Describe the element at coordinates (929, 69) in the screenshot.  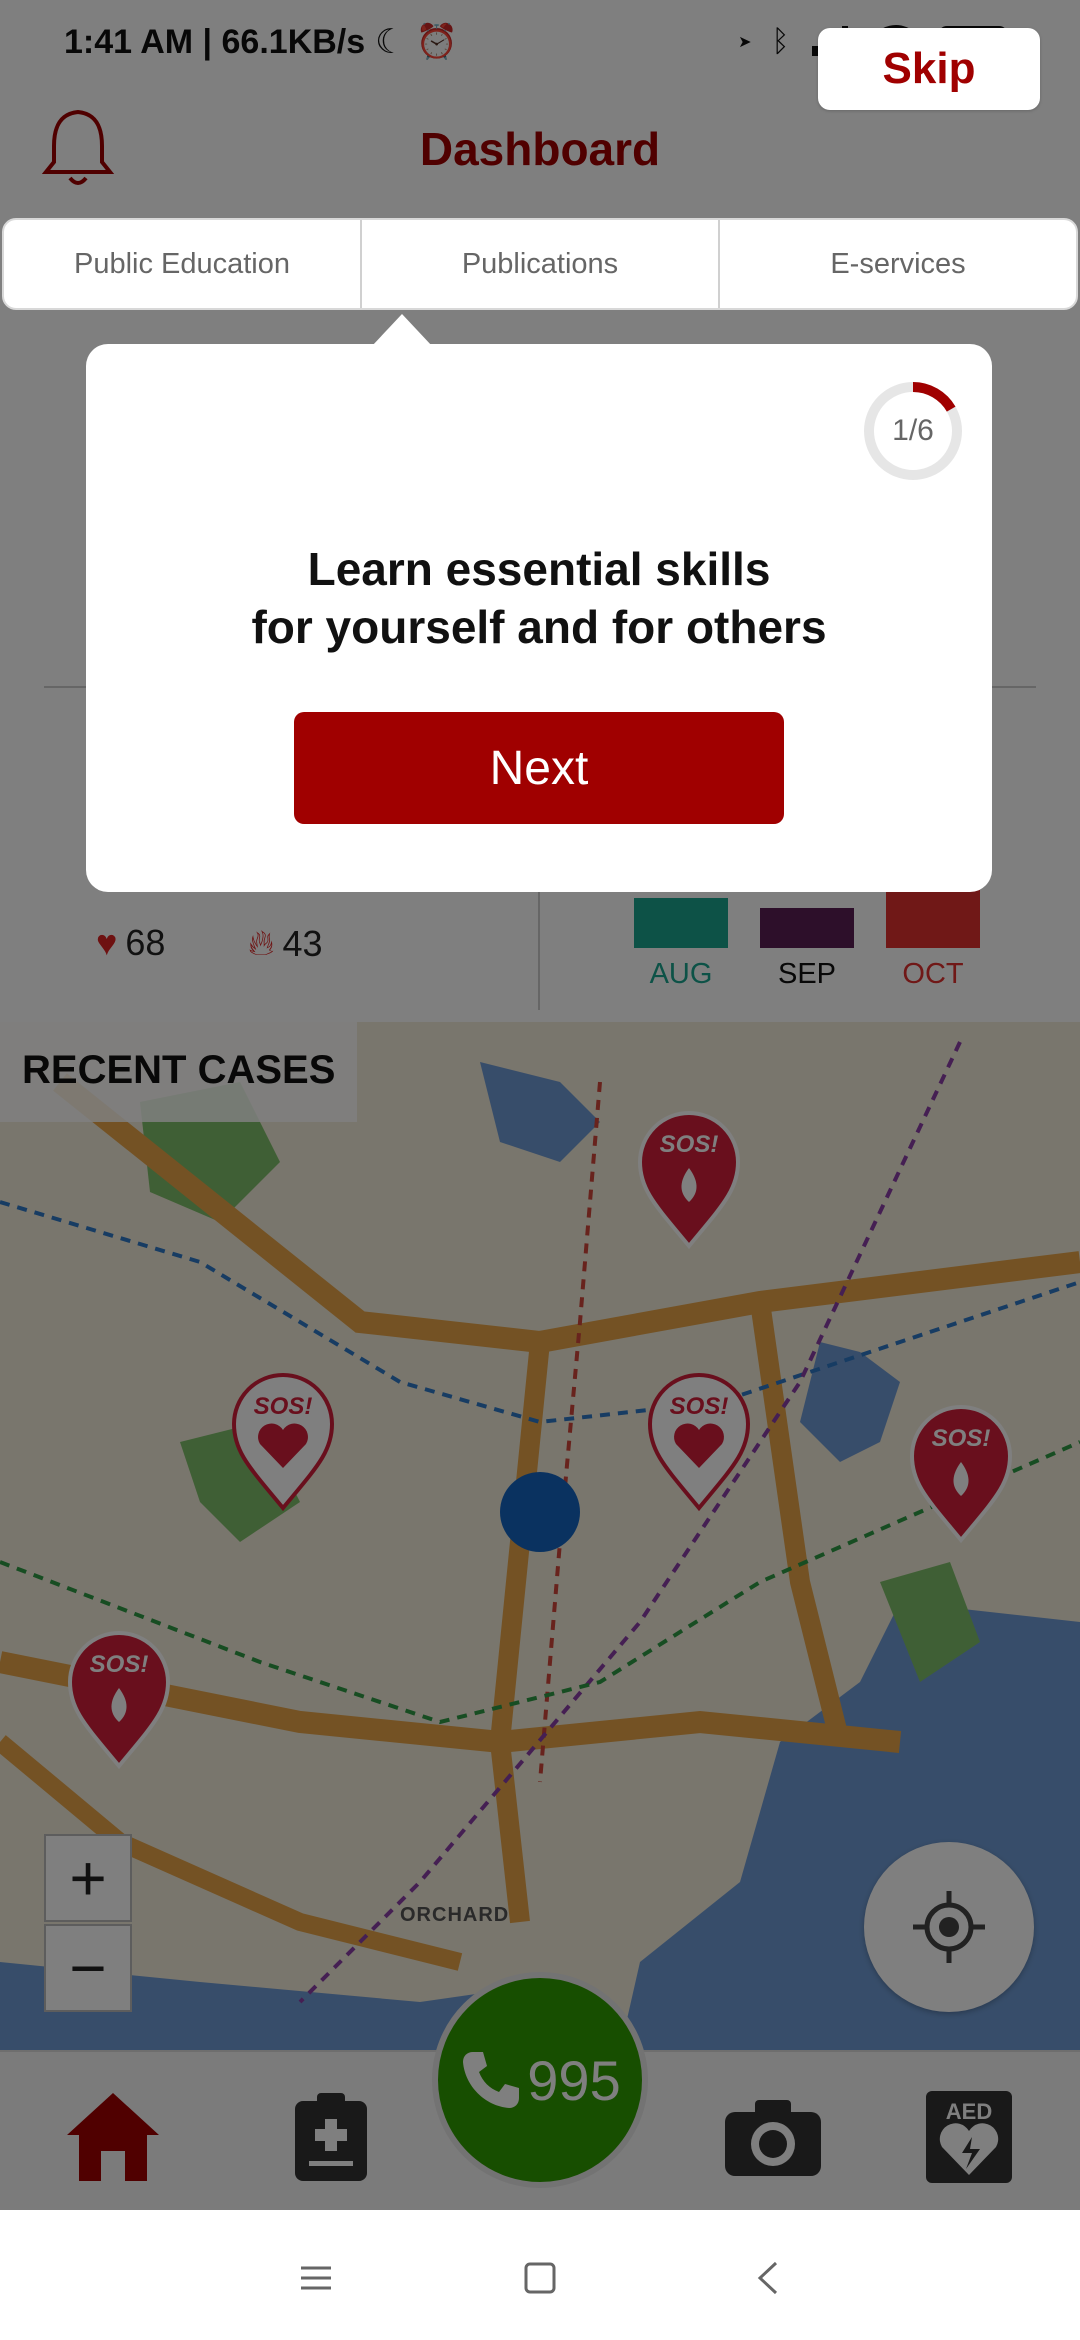
I see `skip-button: Skip` at that location.